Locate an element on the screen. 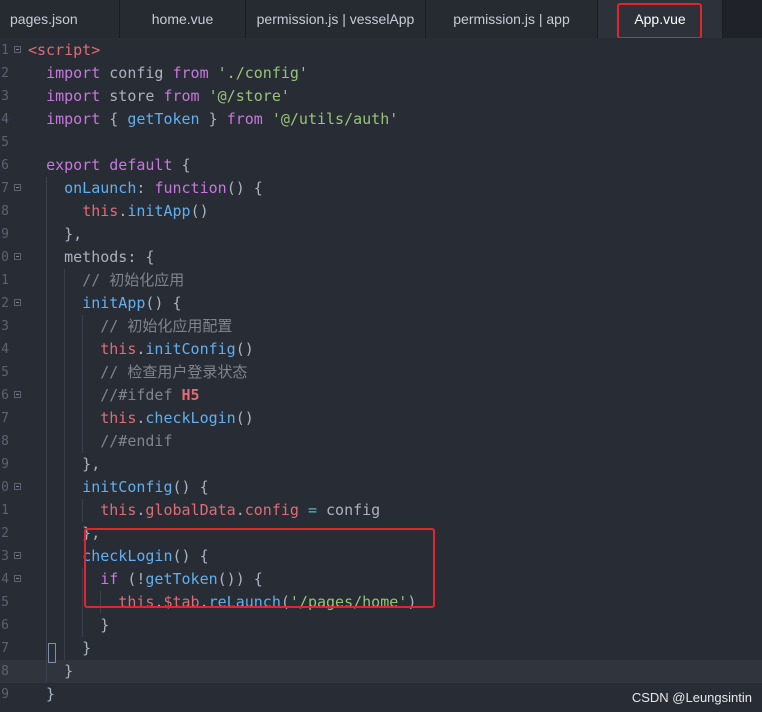 The height and width of the screenshot is (712, 762). code-token: }, is located at coordinates (55, 234).